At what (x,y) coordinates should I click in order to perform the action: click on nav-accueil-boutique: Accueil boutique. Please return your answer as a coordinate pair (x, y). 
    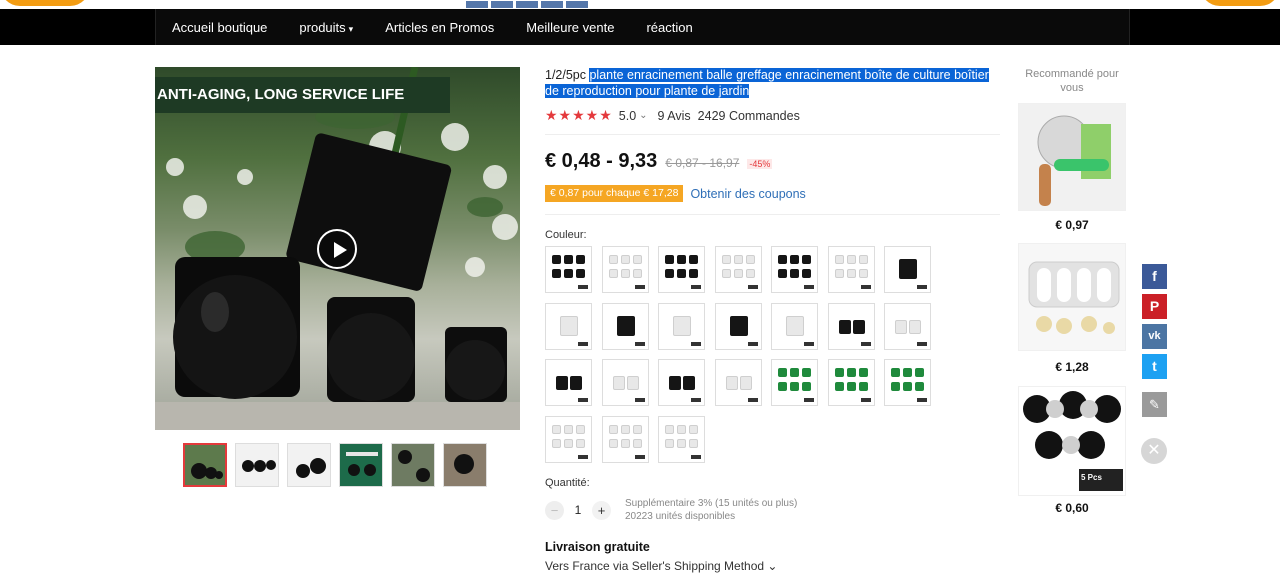
    Looking at the image, I should click on (219, 27).